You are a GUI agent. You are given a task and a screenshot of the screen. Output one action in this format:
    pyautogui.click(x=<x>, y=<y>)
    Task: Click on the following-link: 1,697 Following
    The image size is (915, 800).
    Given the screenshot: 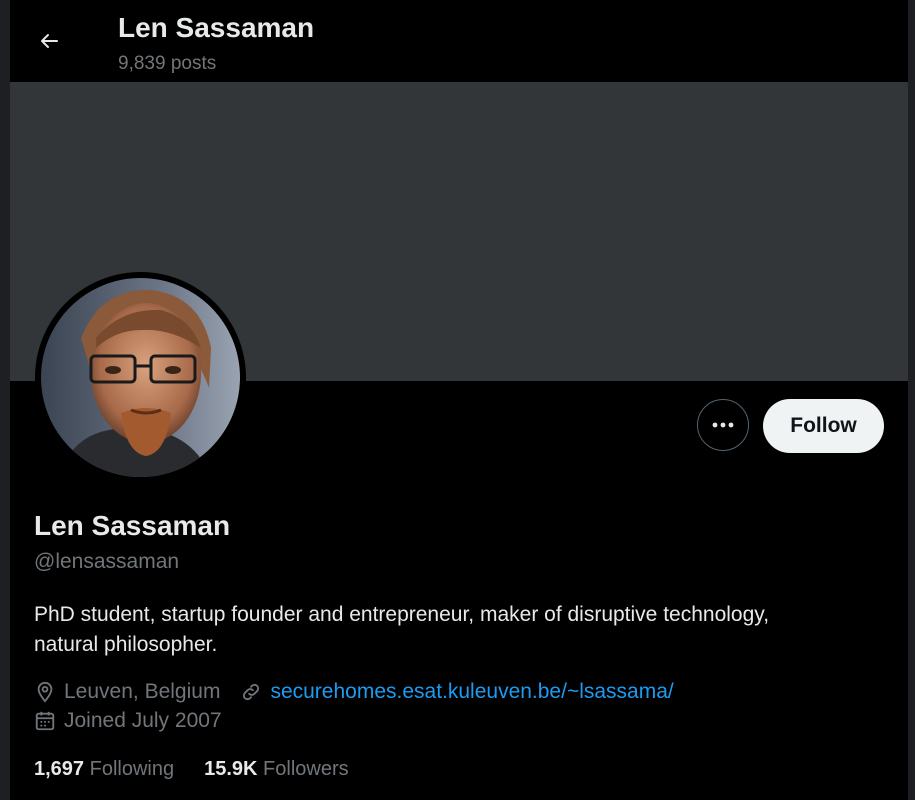 What is the action you would take?
    pyautogui.click(x=104, y=769)
    